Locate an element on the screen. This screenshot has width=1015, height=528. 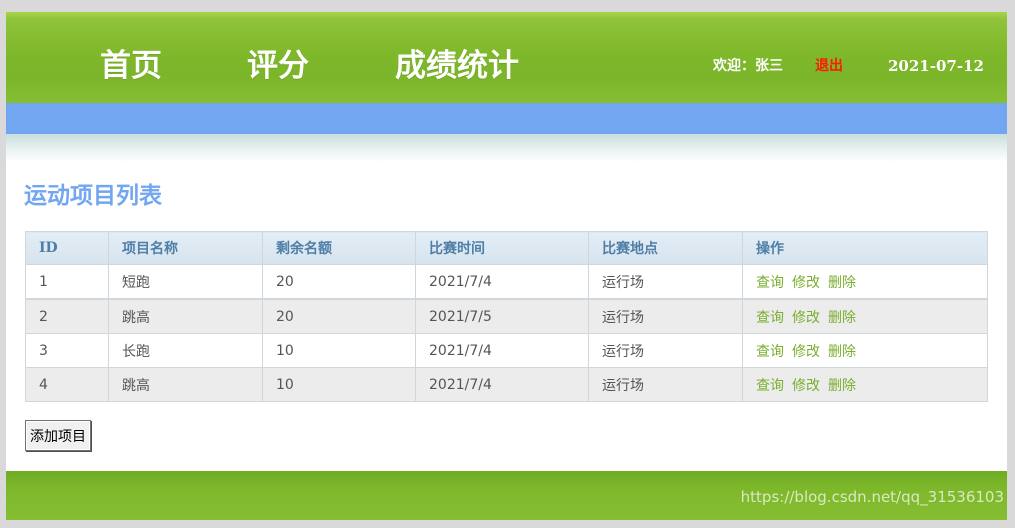
fade-divider is located at coordinates (506, 148).